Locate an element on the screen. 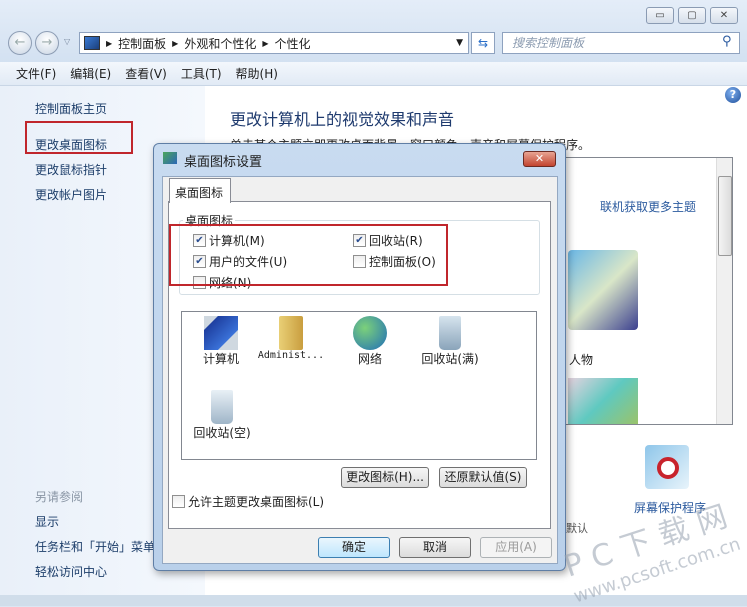 This screenshot has height=607, width=747. restore-default-button: 还原默认值(S) is located at coordinates (483, 477).